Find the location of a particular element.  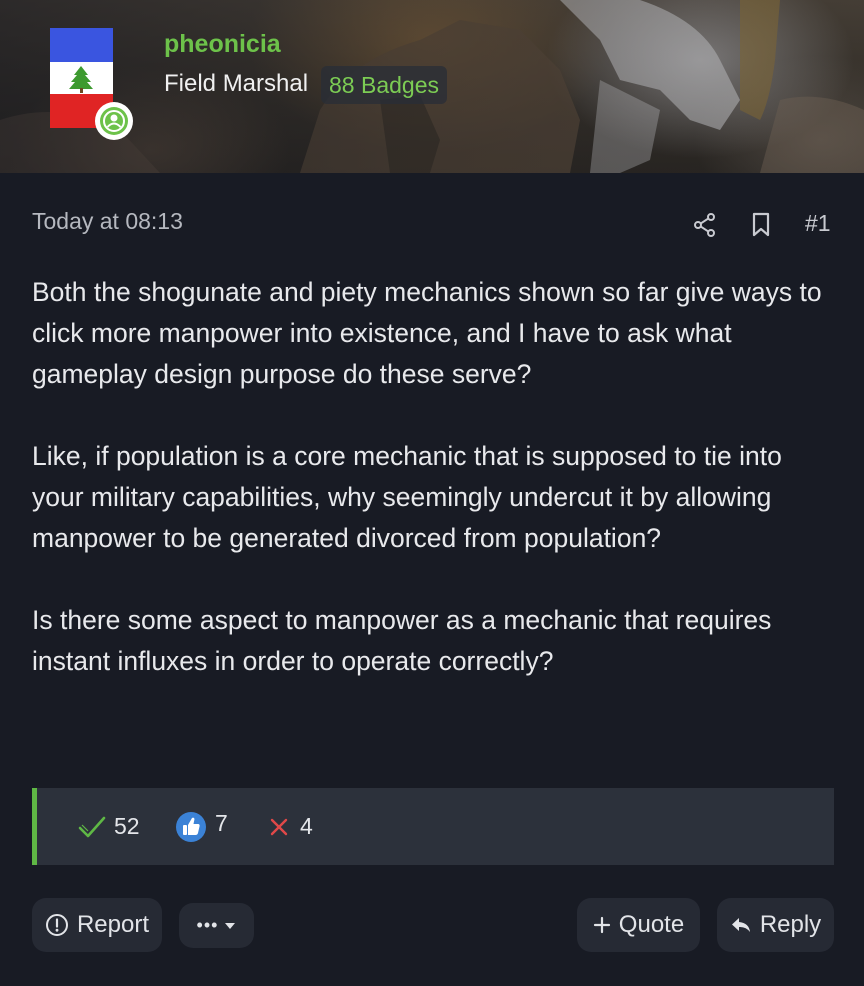

share-icon is located at coordinates (705, 227).